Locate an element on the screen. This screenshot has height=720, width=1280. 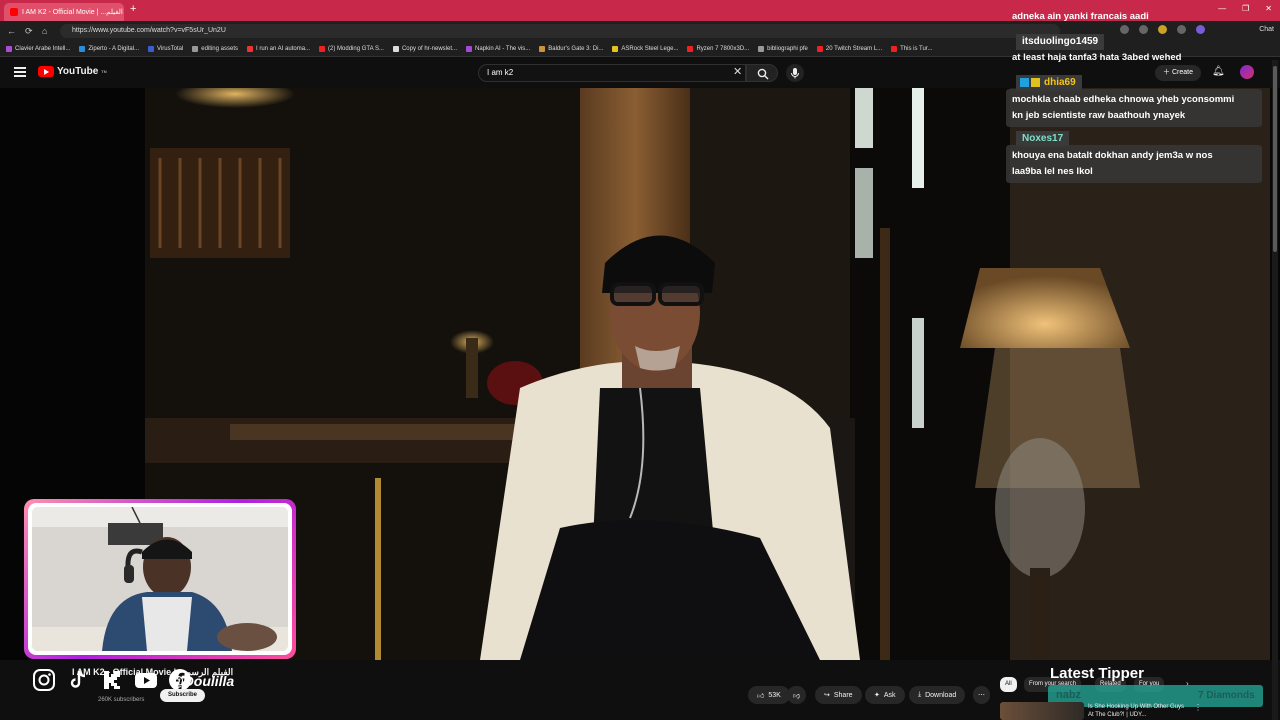
scrollbar-thumb is located at coordinates (1275, 159).